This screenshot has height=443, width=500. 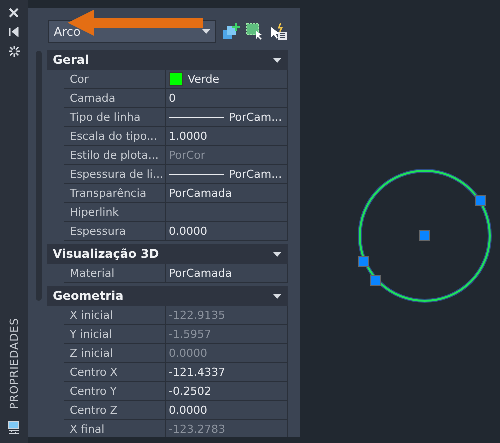 What do you see at coordinates (227, 98) in the screenshot?
I see `property-value: 0` at bounding box center [227, 98].